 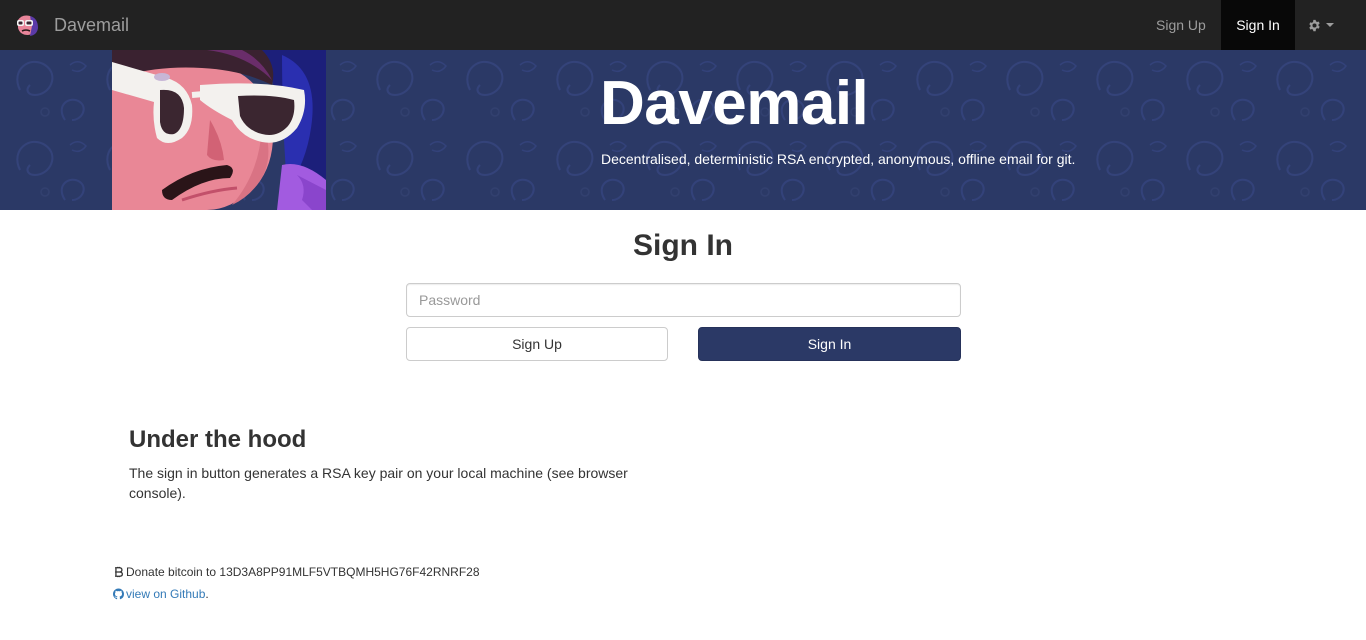 What do you see at coordinates (1330, 25) in the screenshot?
I see `chevron-down-icon` at bounding box center [1330, 25].